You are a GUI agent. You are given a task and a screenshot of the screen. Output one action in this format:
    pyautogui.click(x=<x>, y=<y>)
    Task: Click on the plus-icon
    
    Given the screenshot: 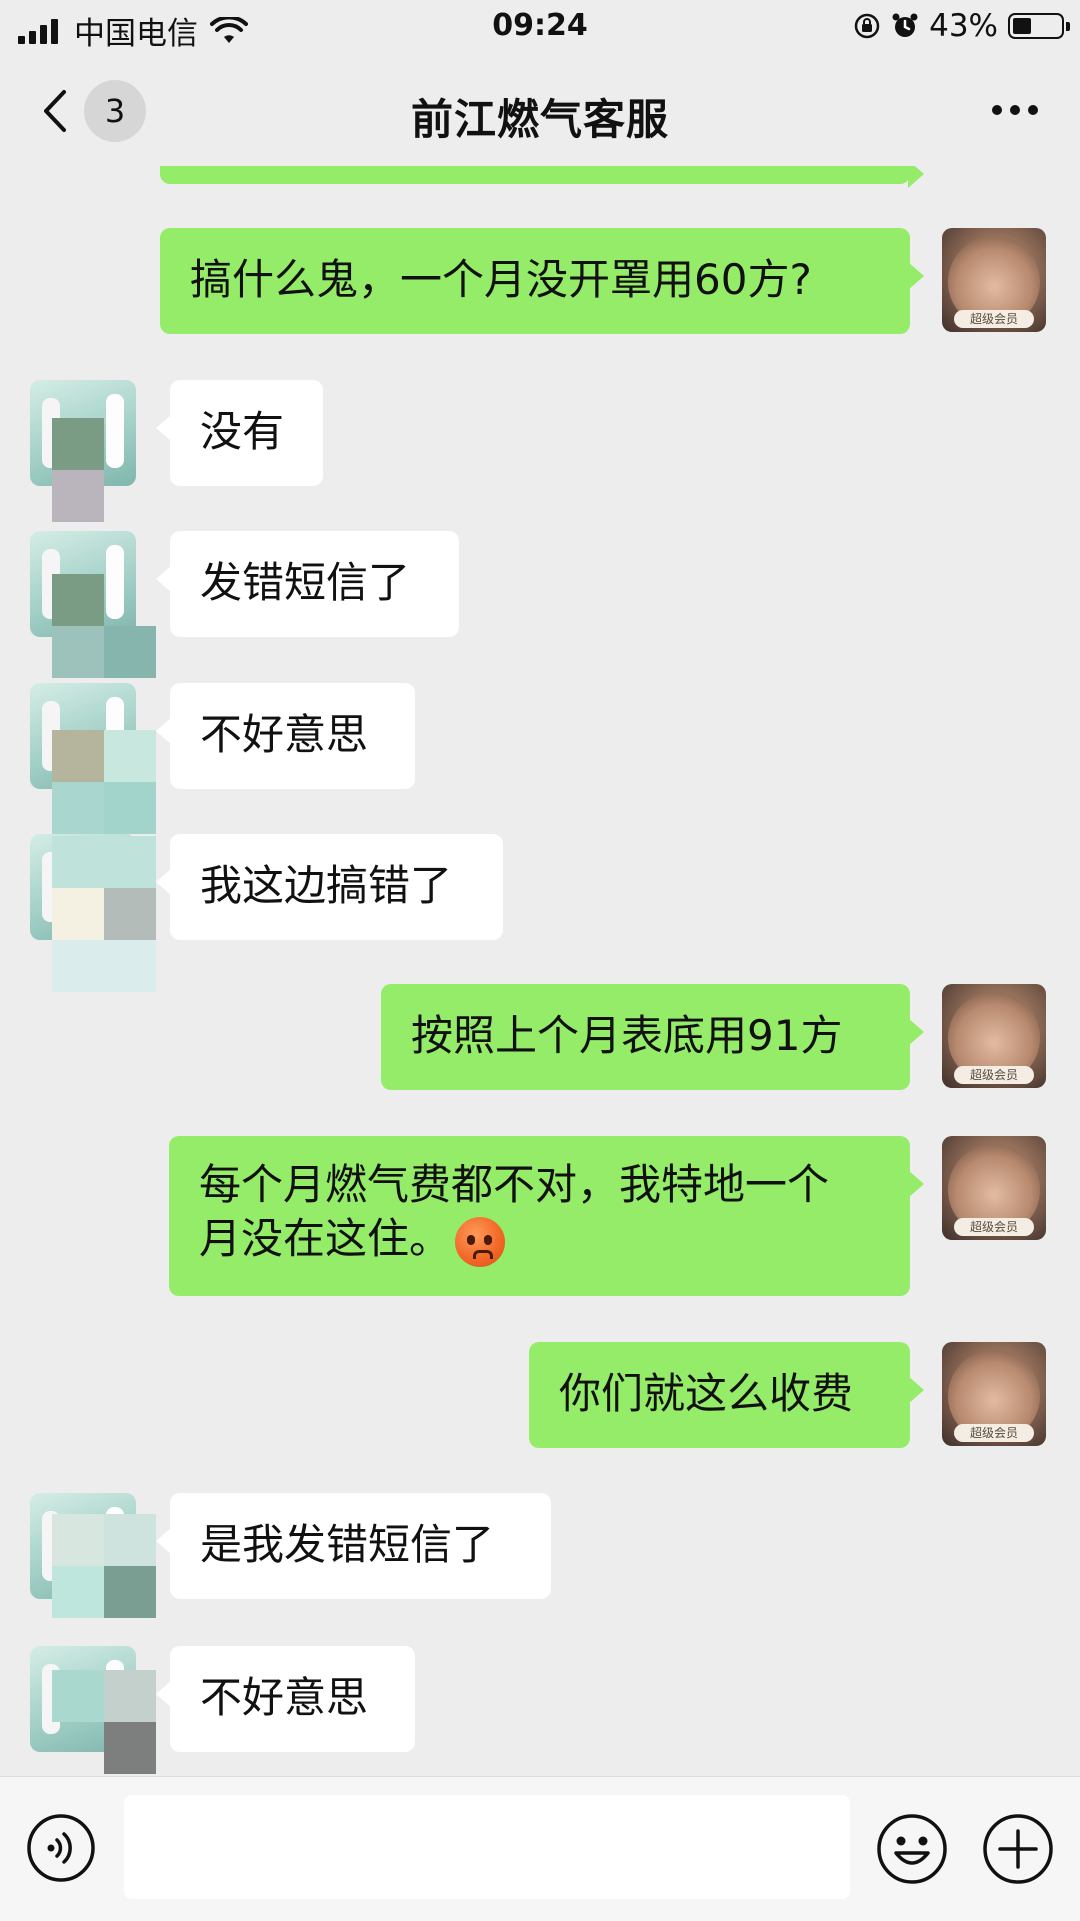 What is the action you would take?
    pyautogui.click(x=1018, y=1849)
    